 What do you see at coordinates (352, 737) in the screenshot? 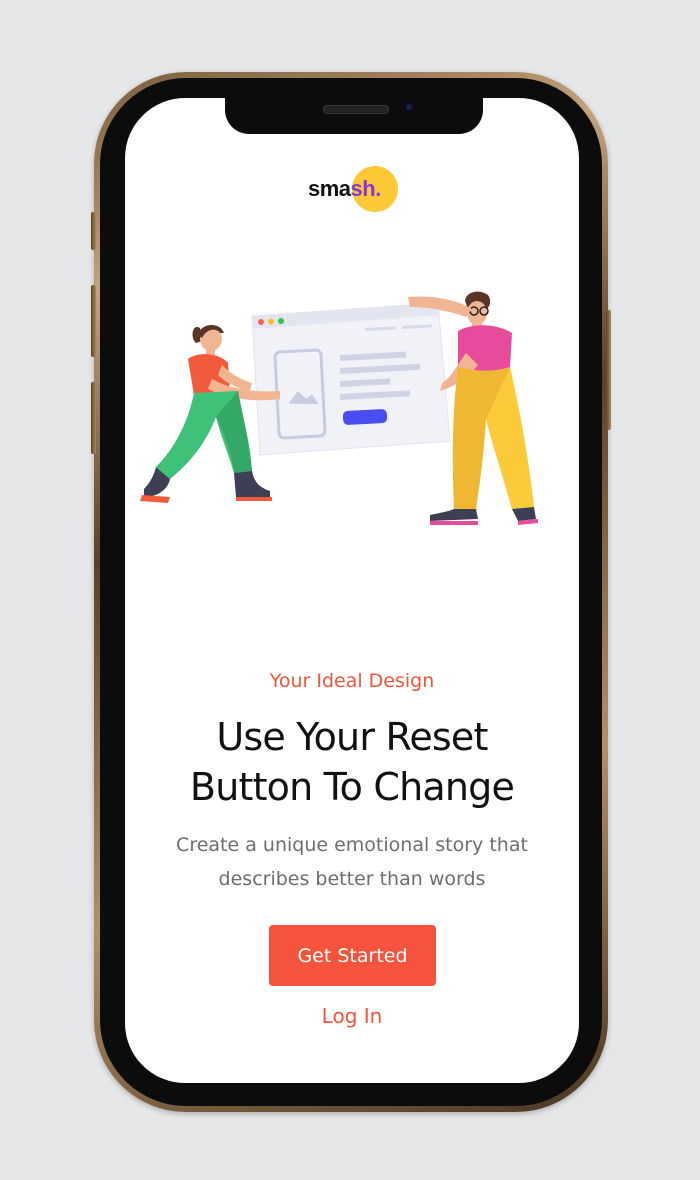
I see `title-line-1: Use Your Reset` at bounding box center [352, 737].